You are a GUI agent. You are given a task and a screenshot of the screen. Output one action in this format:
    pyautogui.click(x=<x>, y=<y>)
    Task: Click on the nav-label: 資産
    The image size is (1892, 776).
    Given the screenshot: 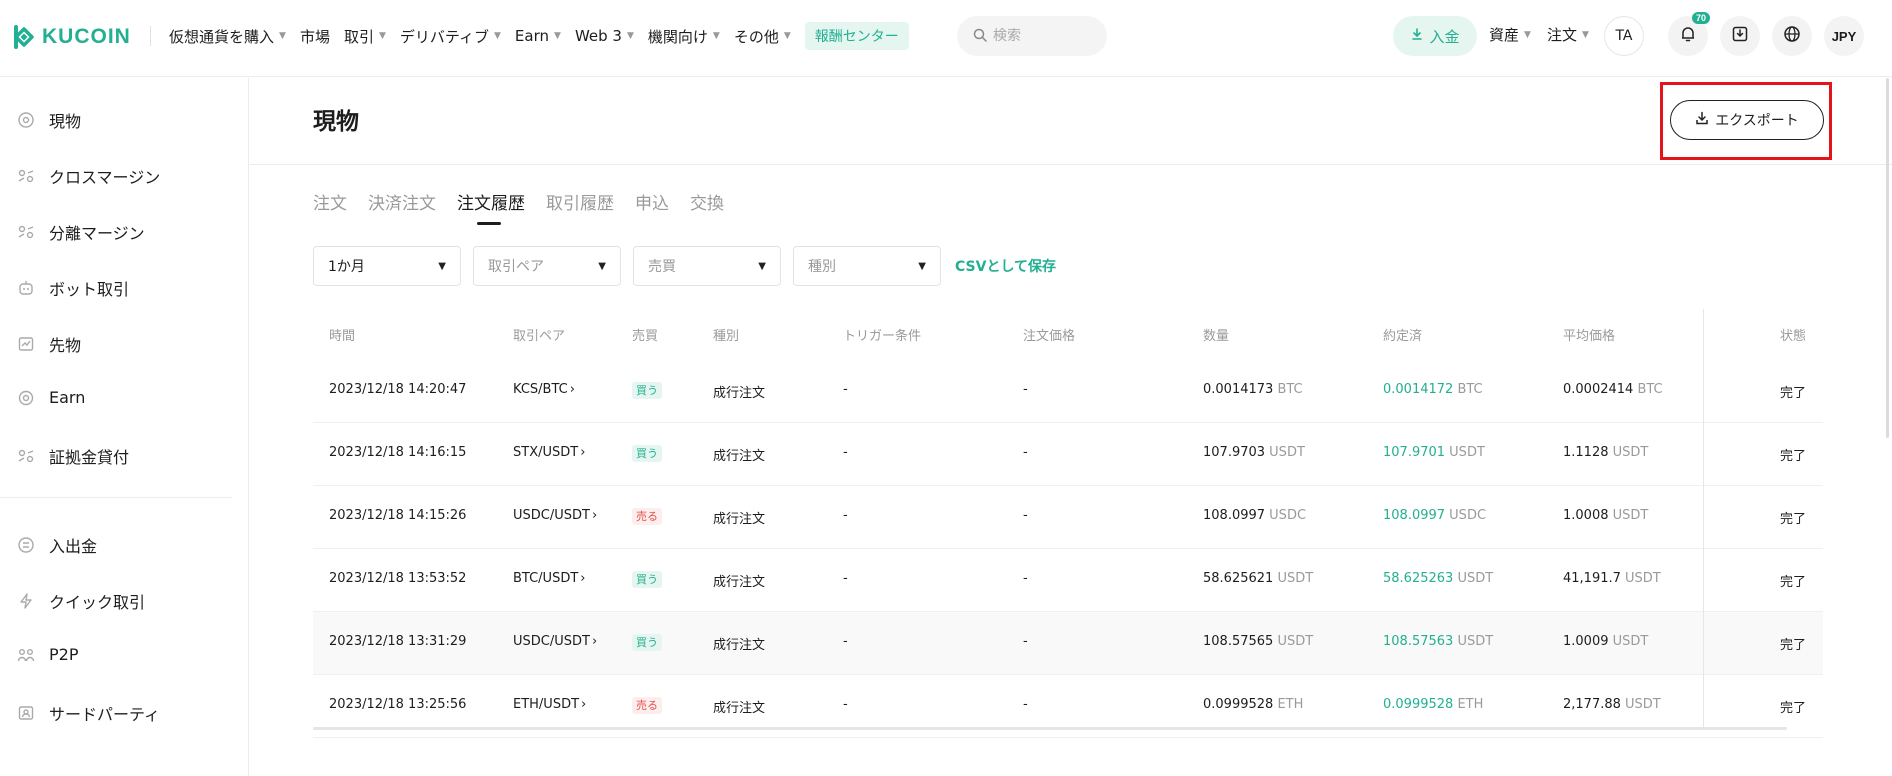 What is the action you would take?
    pyautogui.click(x=1504, y=35)
    